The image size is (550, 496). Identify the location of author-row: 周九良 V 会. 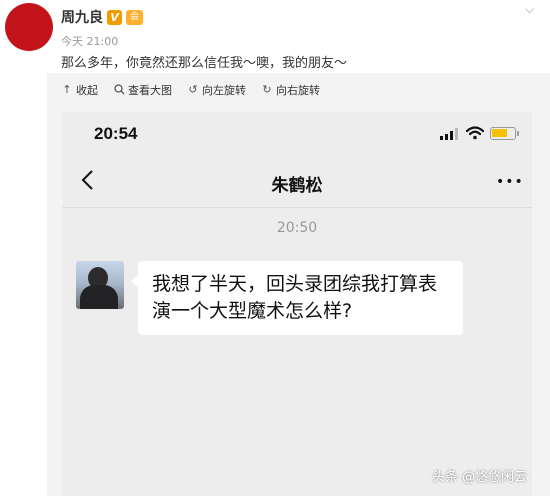
(102, 17).